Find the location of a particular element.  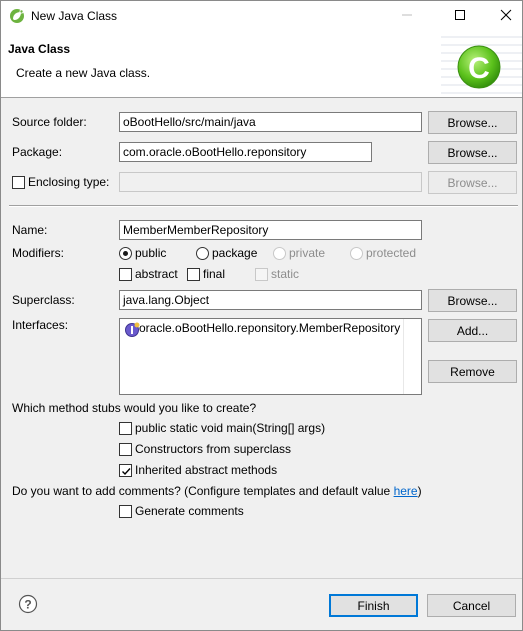

abstract-checkbox-label: abstract is located at coordinates (156, 274).